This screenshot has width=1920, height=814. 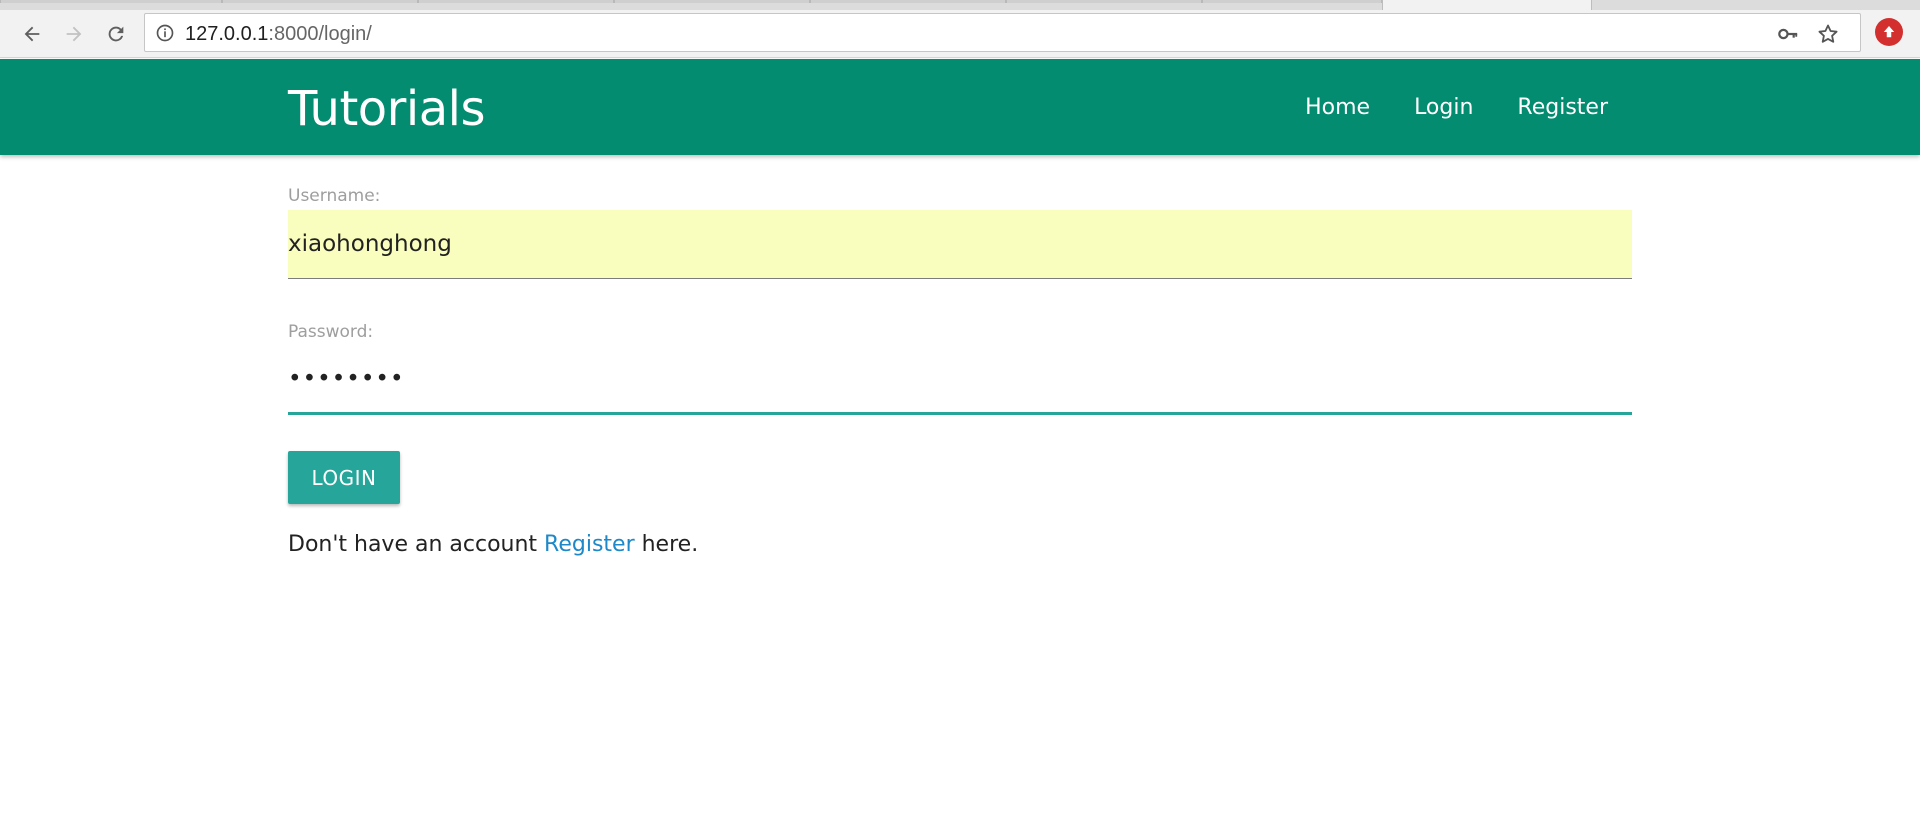 What do you see at coordinates (1443, 108) in the screenshot?
I see `nav-link-login: Login` at bounding box center [1443, 108].